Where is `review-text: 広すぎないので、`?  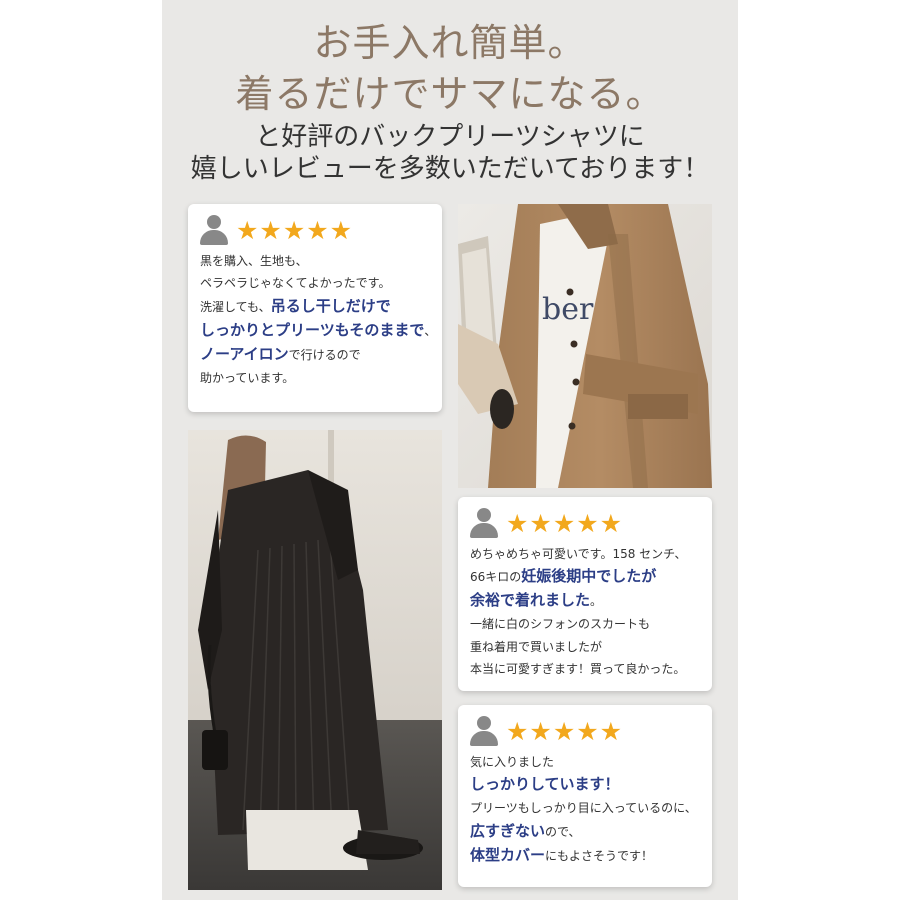 review-text: 広すぎないので、 is located at coordinates (585, 831).